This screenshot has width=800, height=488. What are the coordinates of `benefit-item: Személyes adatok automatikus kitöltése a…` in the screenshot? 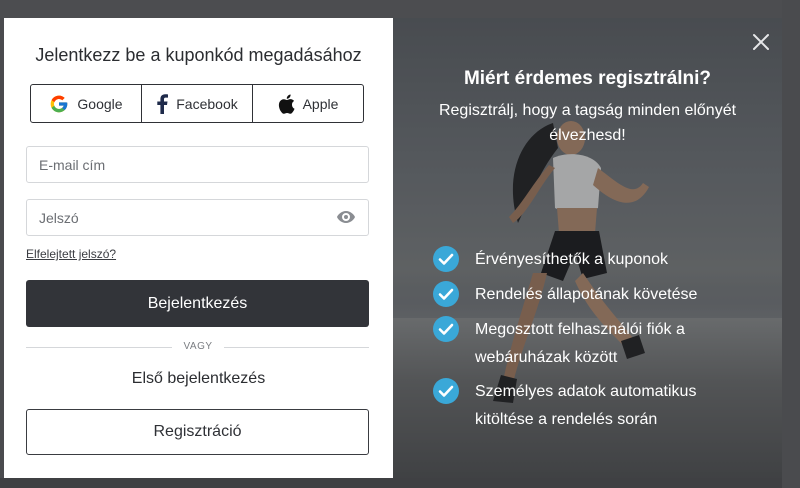 It's located at (589, 406).